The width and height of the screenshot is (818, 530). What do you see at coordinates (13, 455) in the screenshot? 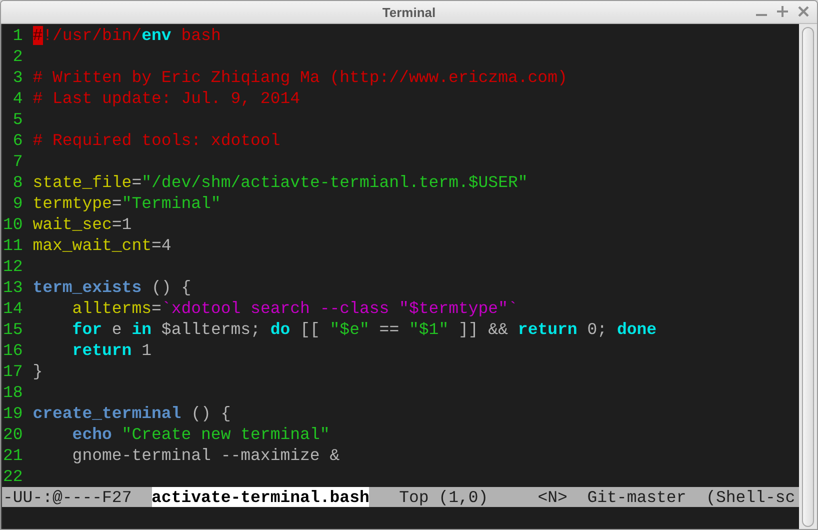
I see `line-number: 21` at bounding box center [13, 455].